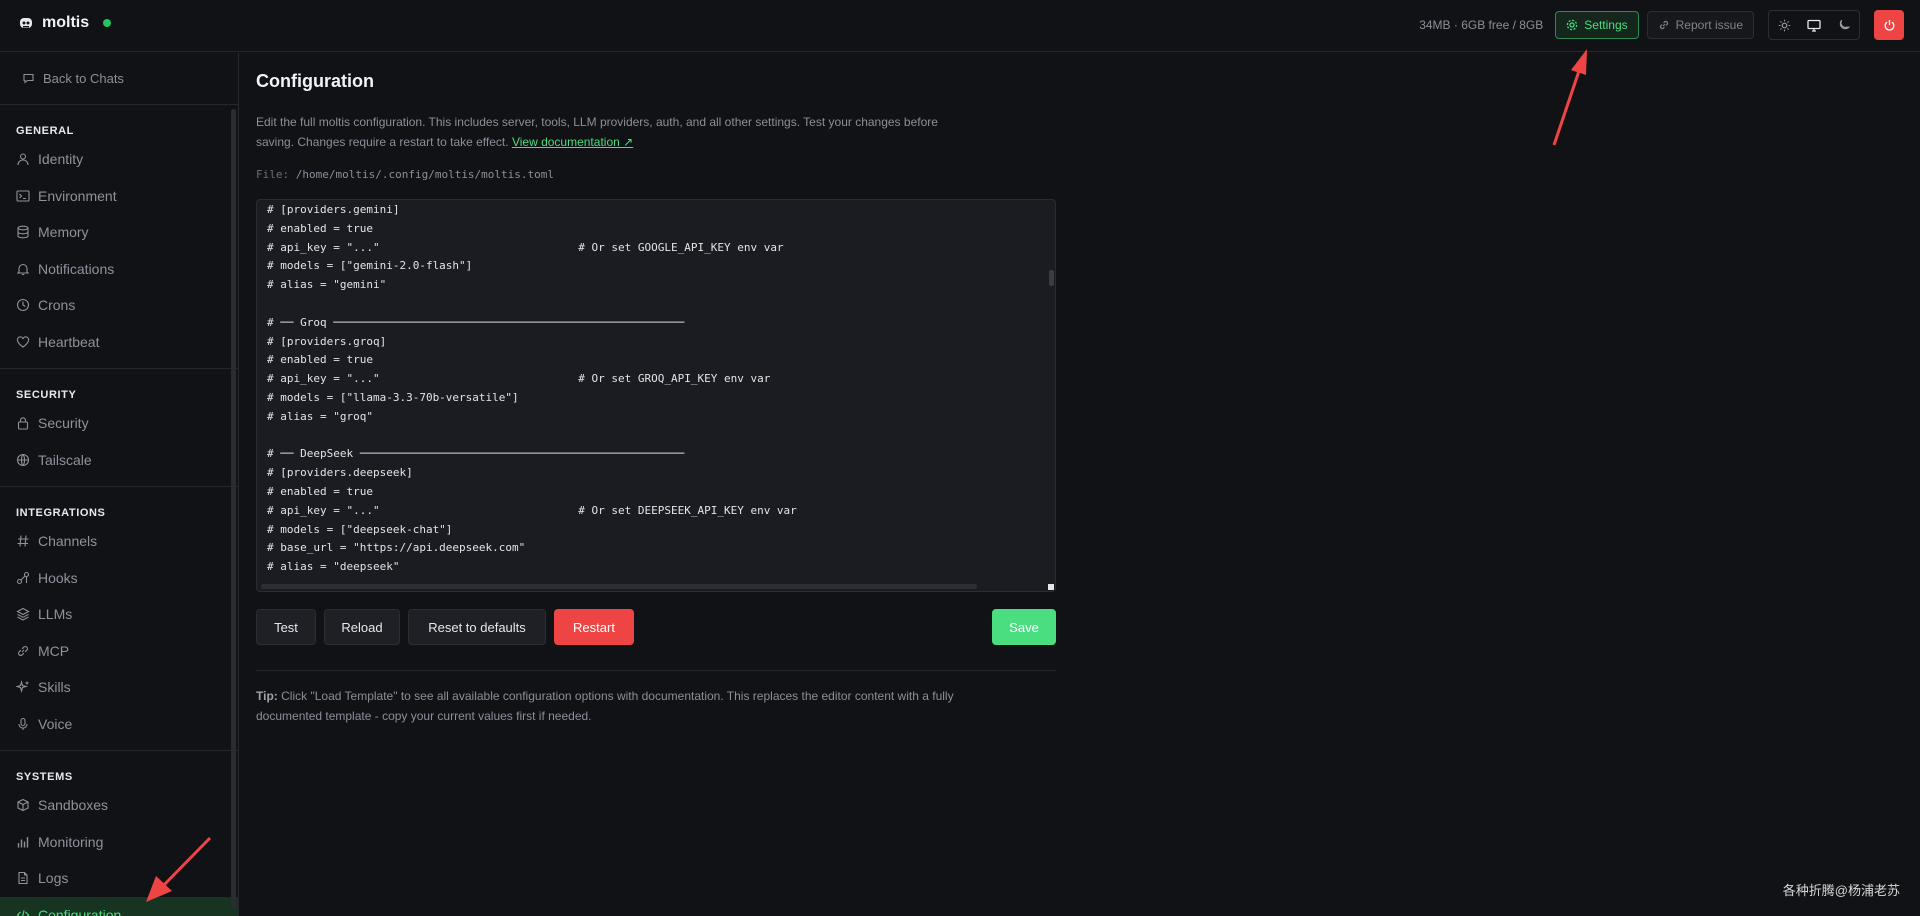 This screenshot has height=916, width=1920. What do you see at coordinates (77, 195) in the screenshot?
I see `sidebar-item-label: Environment` at bounding box center [77, 195].